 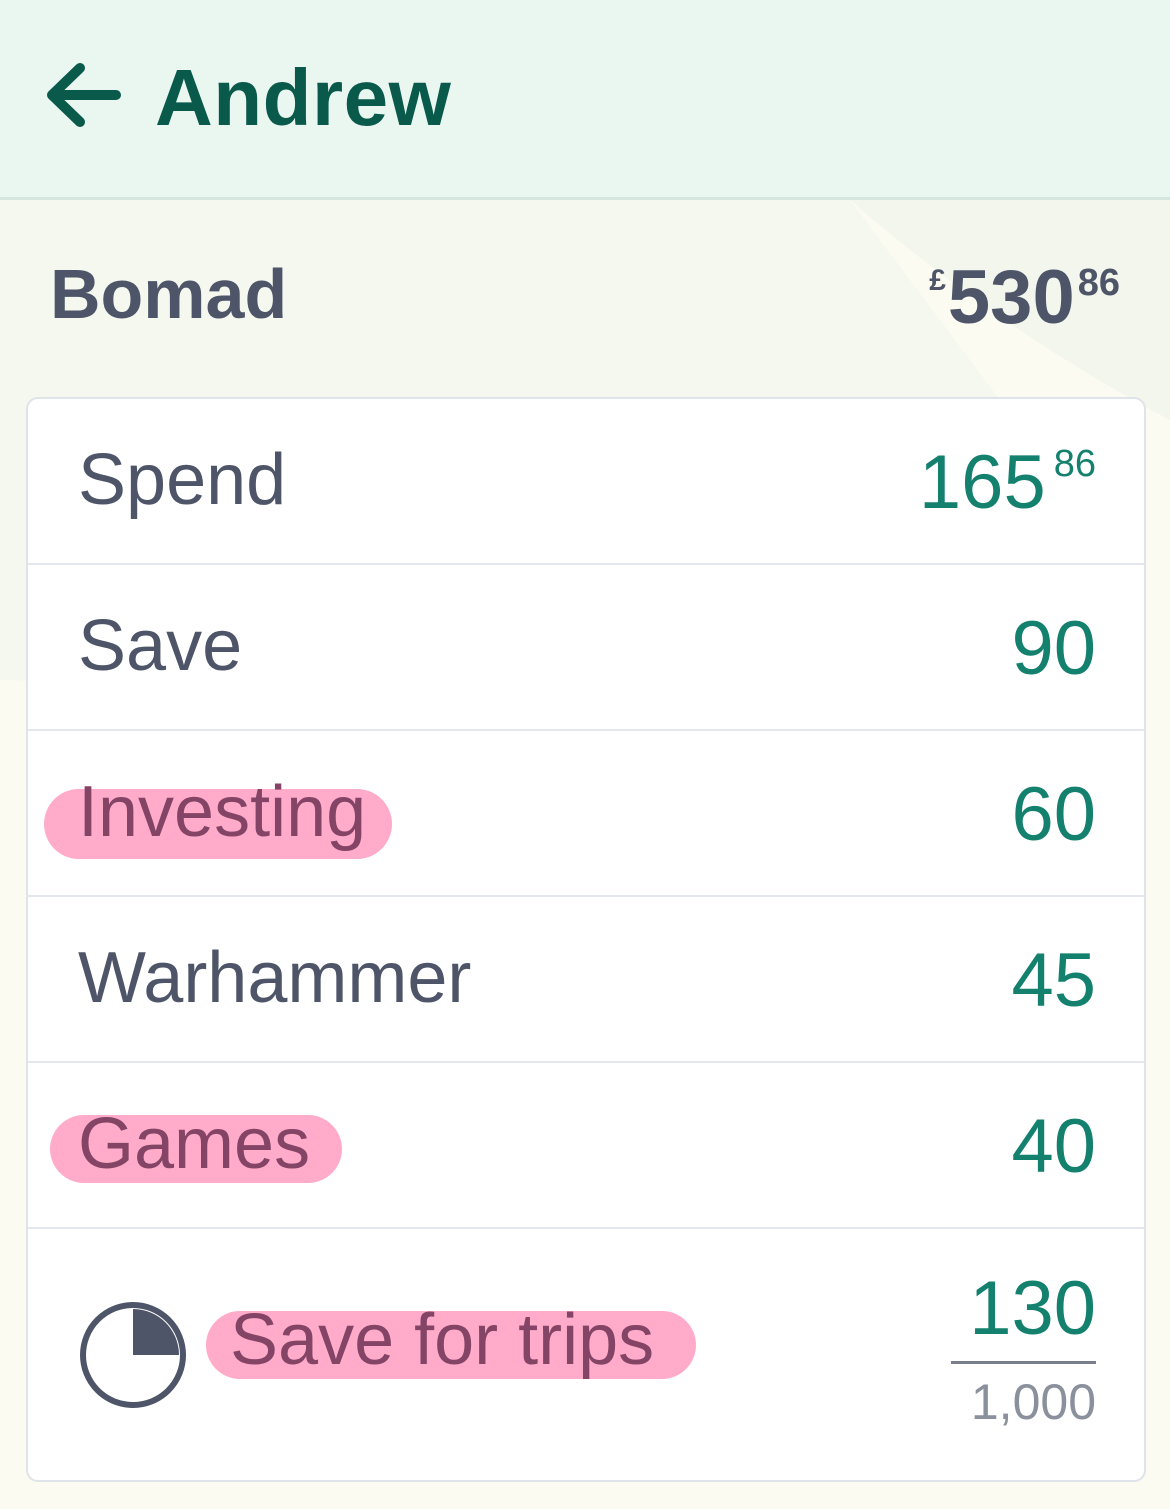 I want to click on balance-main: 530, so click(x=1011, y=297).